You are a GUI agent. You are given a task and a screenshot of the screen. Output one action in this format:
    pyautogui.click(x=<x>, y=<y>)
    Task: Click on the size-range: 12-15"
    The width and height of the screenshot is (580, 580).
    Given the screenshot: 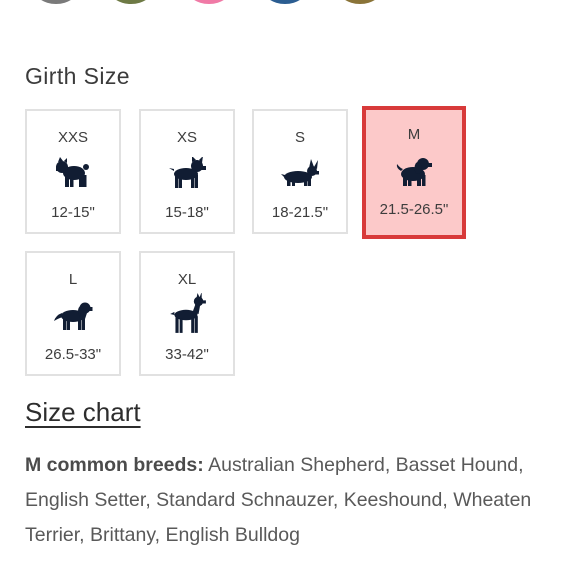 What is the action you would take?
    pyautogui.click(x=73, y=212)
    